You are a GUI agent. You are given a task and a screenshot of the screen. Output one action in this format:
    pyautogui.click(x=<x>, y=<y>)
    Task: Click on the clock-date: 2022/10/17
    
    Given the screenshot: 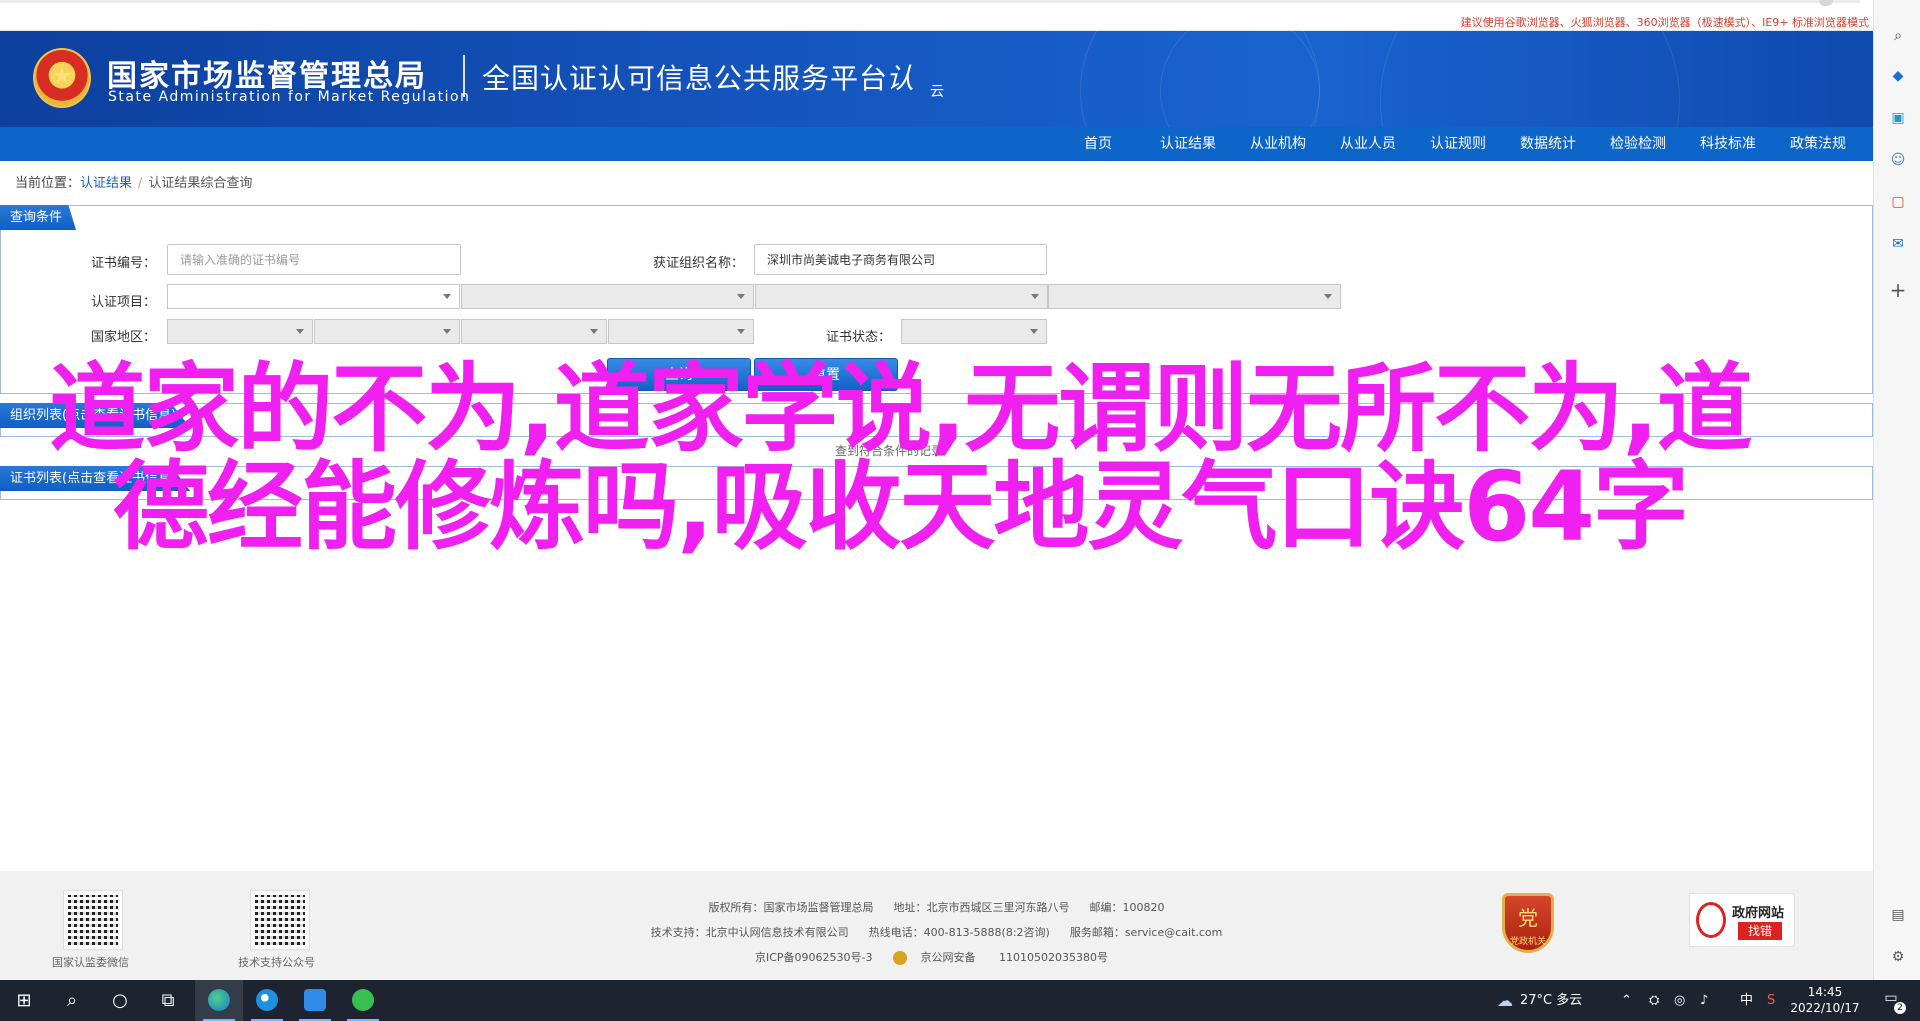 What is the action you would take?
    pyautogui.click(x=1825, y=1008)
    